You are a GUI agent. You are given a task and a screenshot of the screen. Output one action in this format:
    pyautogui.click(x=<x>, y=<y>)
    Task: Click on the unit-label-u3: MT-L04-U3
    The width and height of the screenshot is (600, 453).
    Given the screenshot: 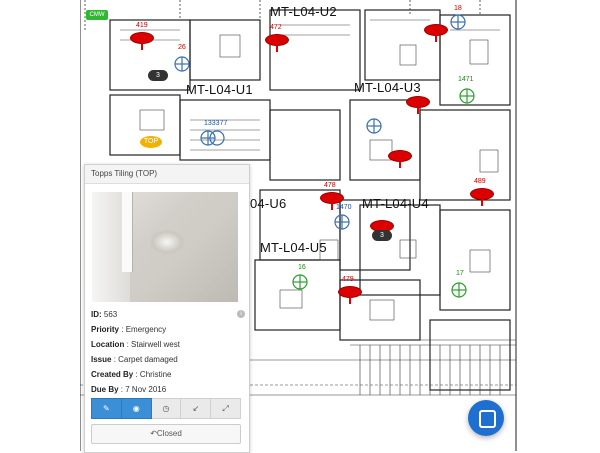 What is the action you would take?
    pyautogui.click(x=387, y=87)
    